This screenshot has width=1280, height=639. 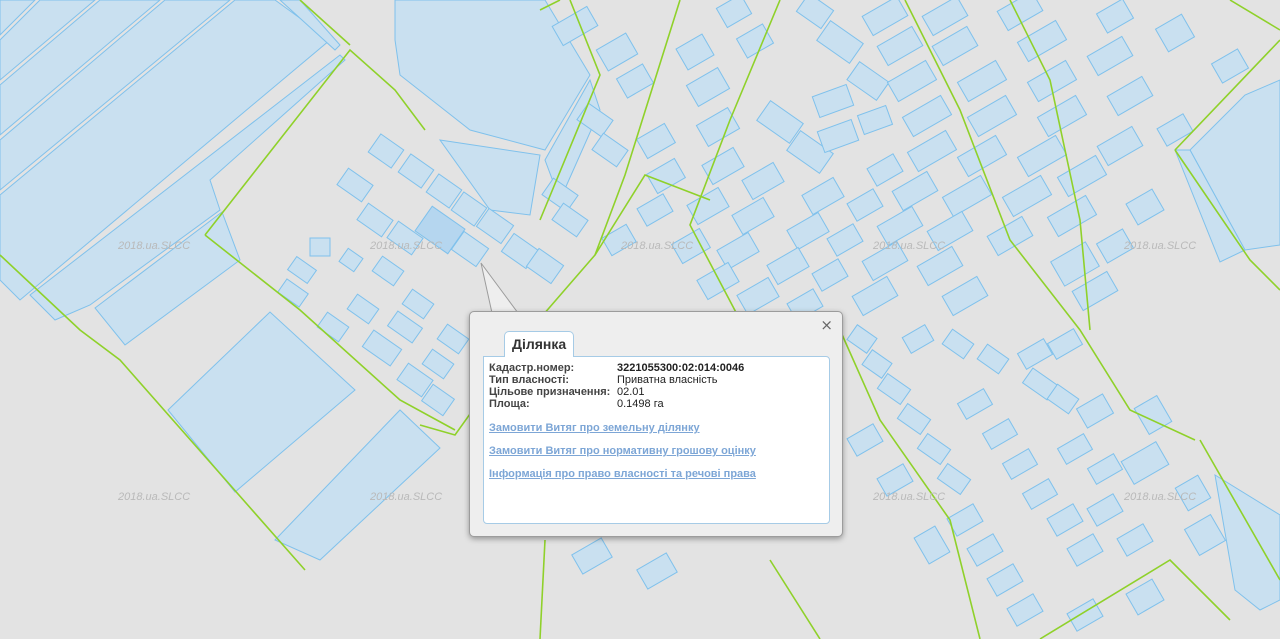 What do you see at coordinates (616, 368) in the screenshot?
I see `cadastral-number-row: Кадастр.номер: 3221055300:02:014:0046` at bounding box center [616, 368].